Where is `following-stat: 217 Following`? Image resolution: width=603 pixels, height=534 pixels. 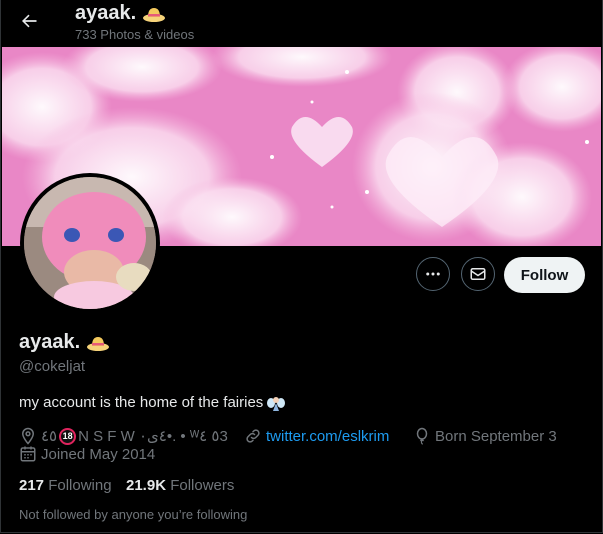
following-stat: 217 Following is located at coordinates (65, 485).